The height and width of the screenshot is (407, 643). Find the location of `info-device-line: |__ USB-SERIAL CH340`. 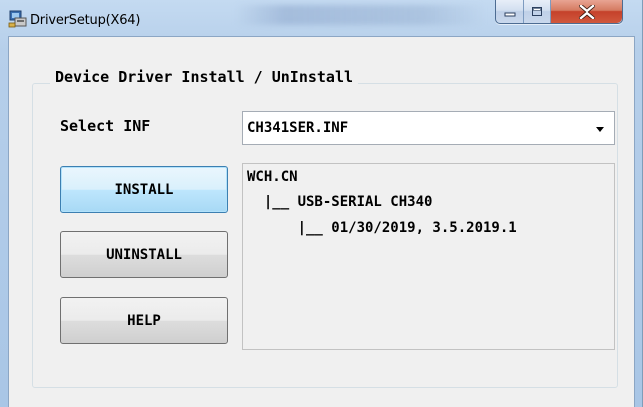

info-device-line: |__ USB-SERIAL CH340 is located at coordinates (340, 202).